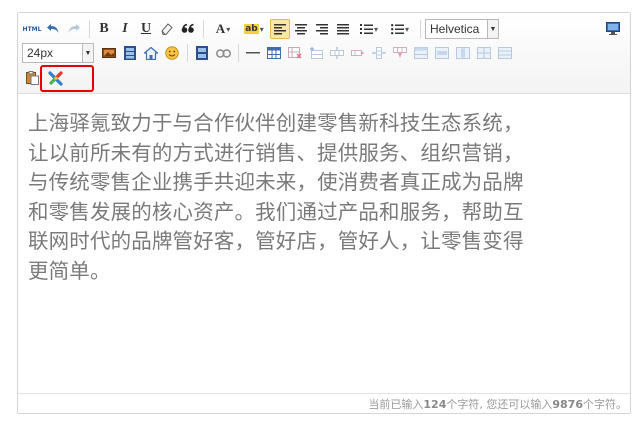 The image size is (637, 423). Describe the element at coordinates (435, 404) in the screenshot. I see `typed-count: 124` at that location.